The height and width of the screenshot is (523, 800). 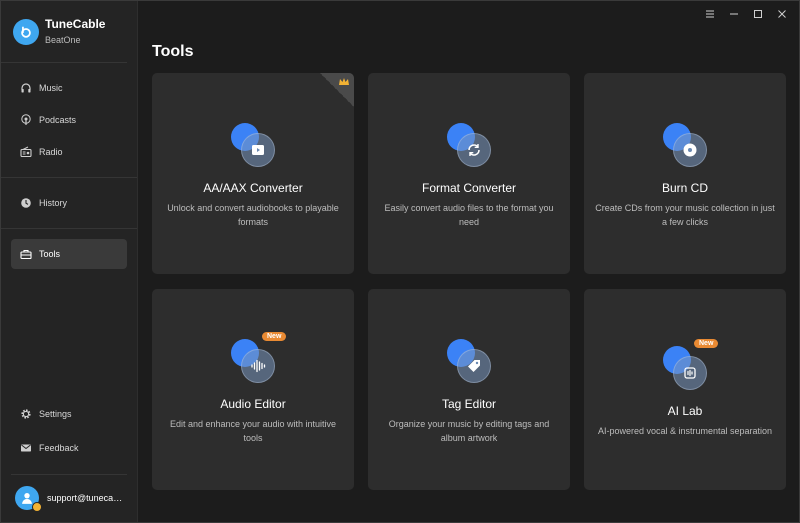 What do you see at coordinates (685, 146) in the screenshot?
I see `cd-icon` at bounding box center [685, 146].